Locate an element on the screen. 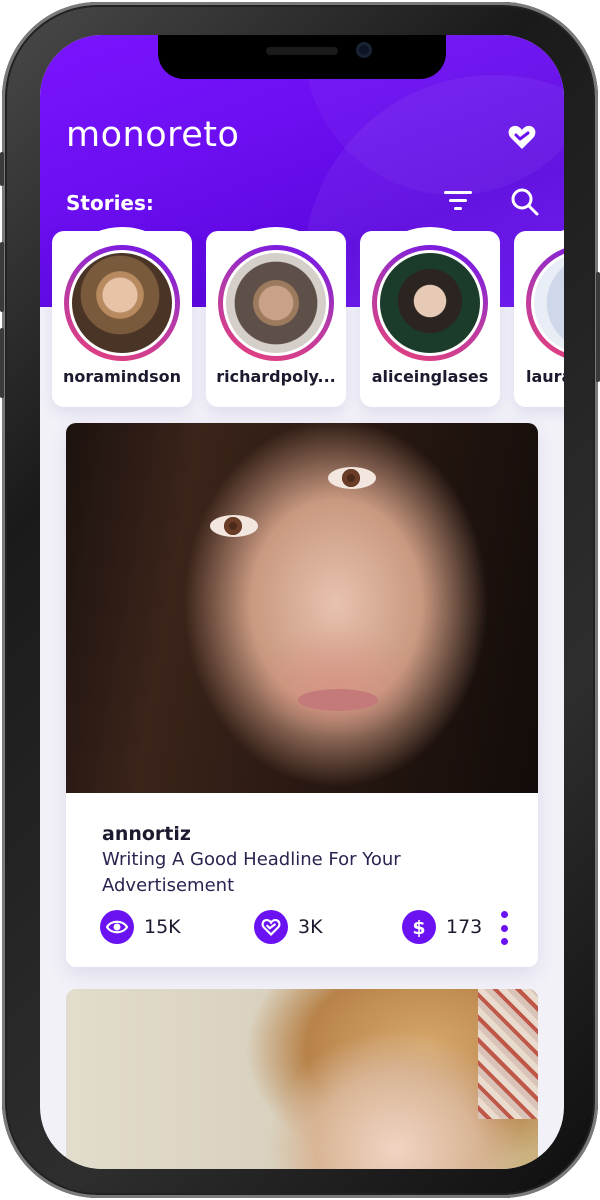 The image size is (600, 1200). story-username: noramindson is located at coordinates (122, 376).